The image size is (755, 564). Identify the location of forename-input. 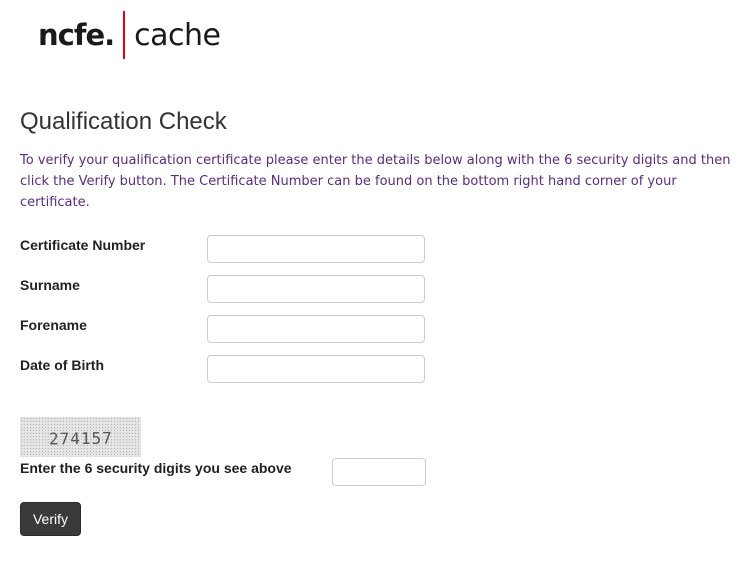
(316, 329).